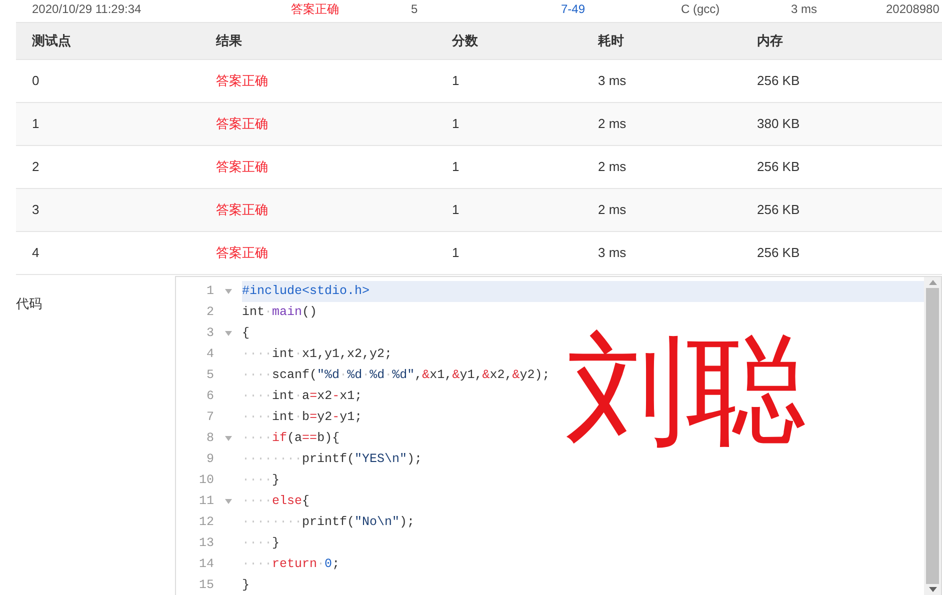 Image resolution: width=942 pixels, height=595 pixels. Describe the element at coordinates (209, 459) in the screenshot. I see `line-number: 9` at that location.